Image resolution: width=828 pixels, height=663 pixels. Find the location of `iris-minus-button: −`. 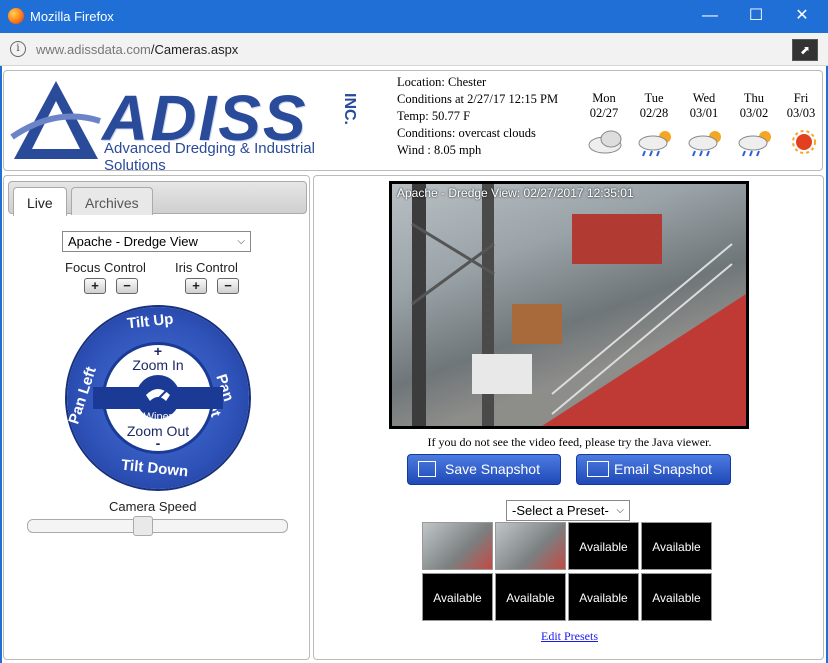

iris-minus-button: − is located at coordinates (228, 286).